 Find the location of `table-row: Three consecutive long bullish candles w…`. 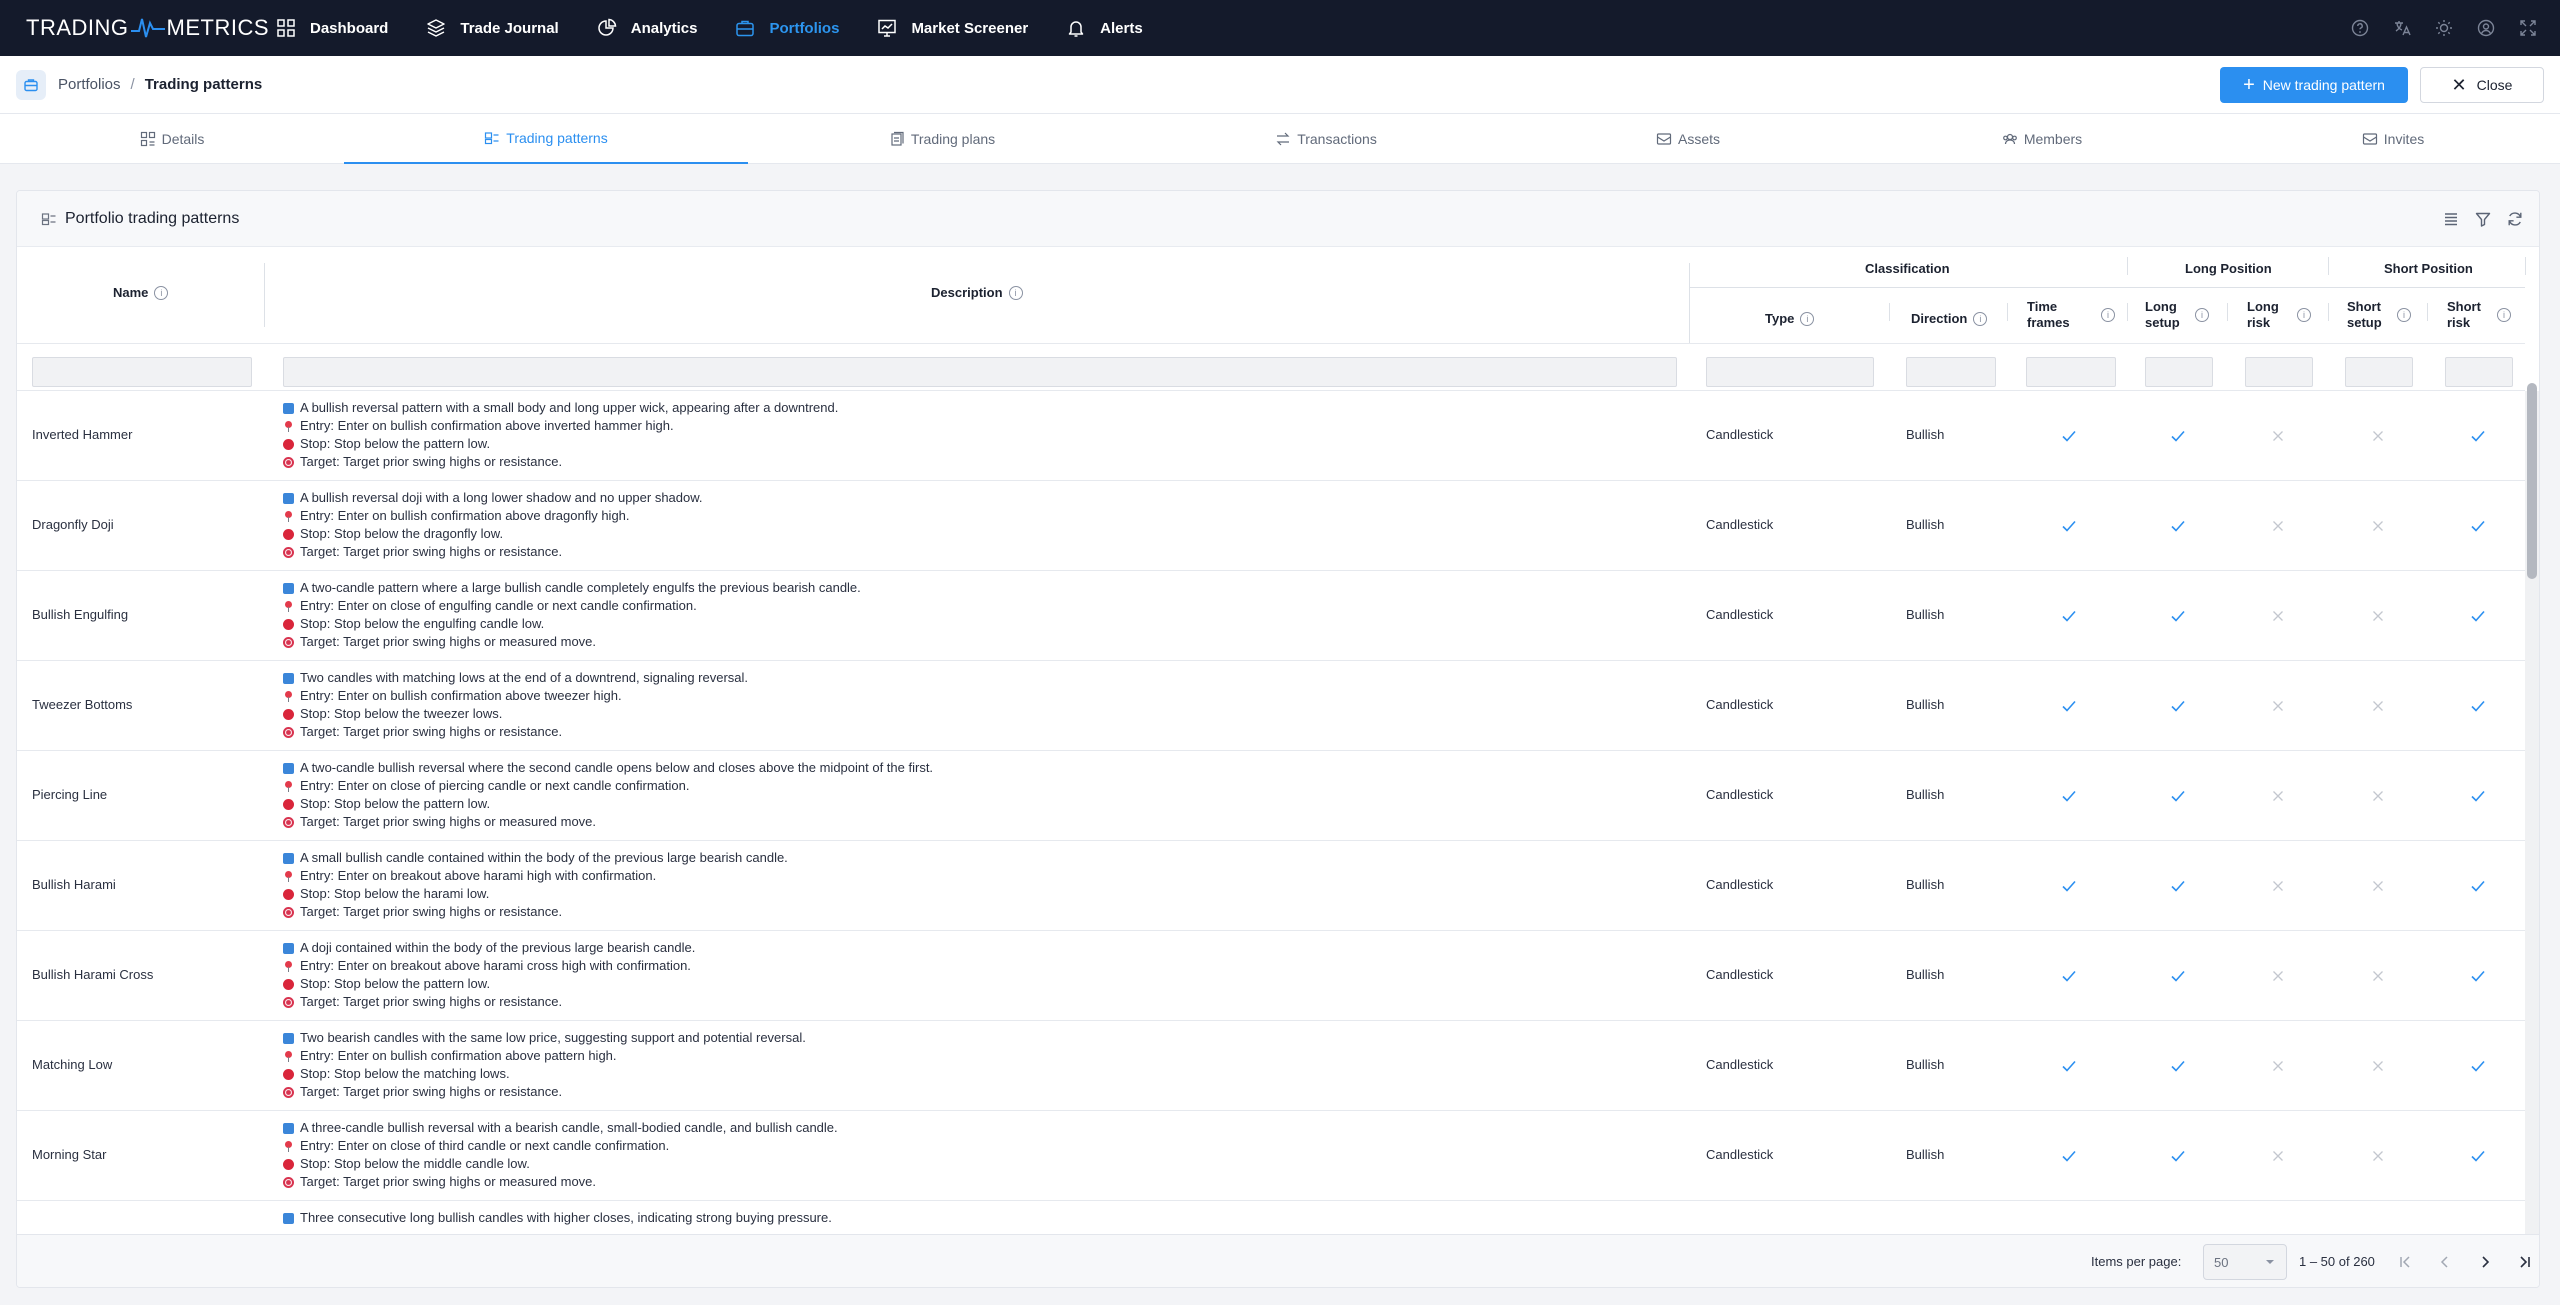

table-row: Three consecutive long bullish candles w… is located at coordinates (1271, 1217).